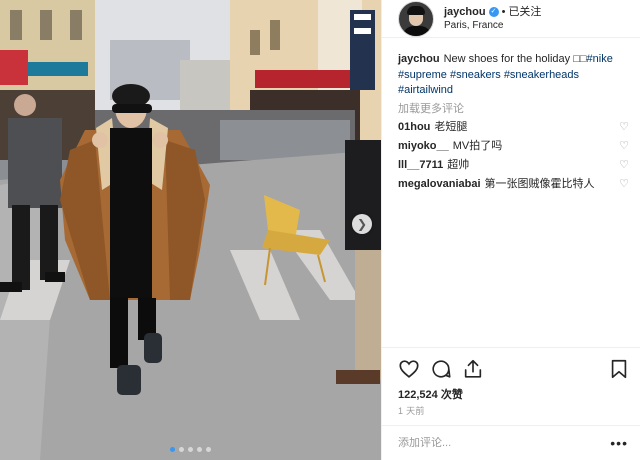 The width and height of the screenshot is (640, 460). What do you see at coordinates (514, 128) in the screenshot?
I see `comment-row: 01hou 老短腿 ♡` at bounding box center [514, 128].